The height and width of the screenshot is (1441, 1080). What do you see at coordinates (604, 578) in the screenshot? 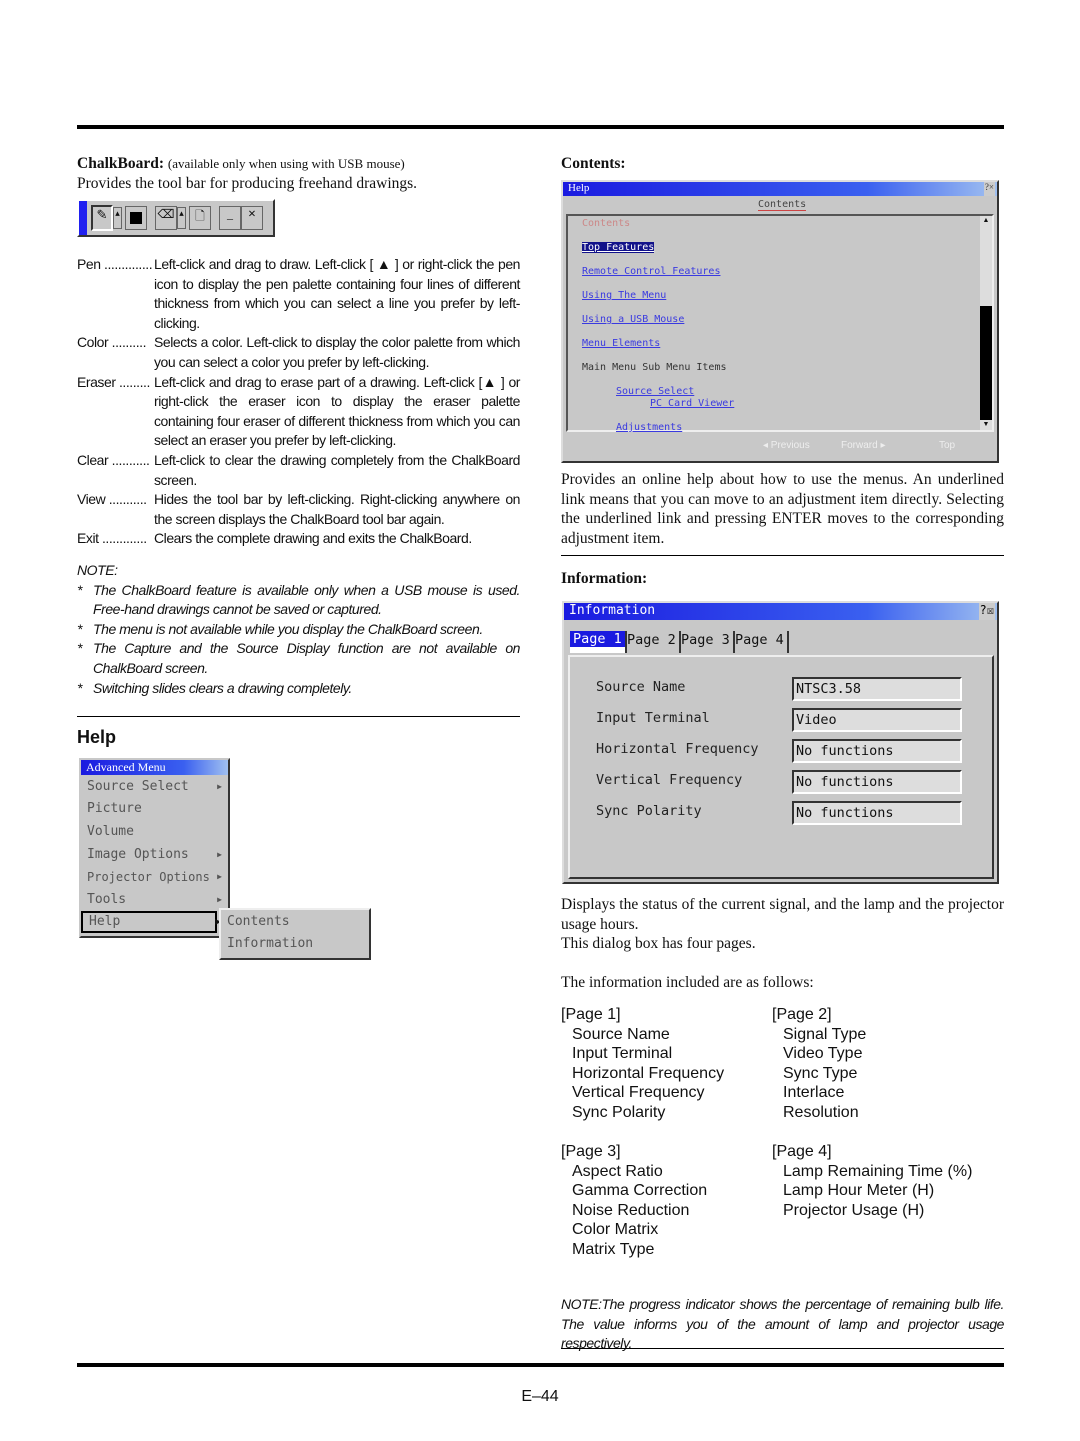
I see `information-heading: Information:` at bounding box center [604, 578].